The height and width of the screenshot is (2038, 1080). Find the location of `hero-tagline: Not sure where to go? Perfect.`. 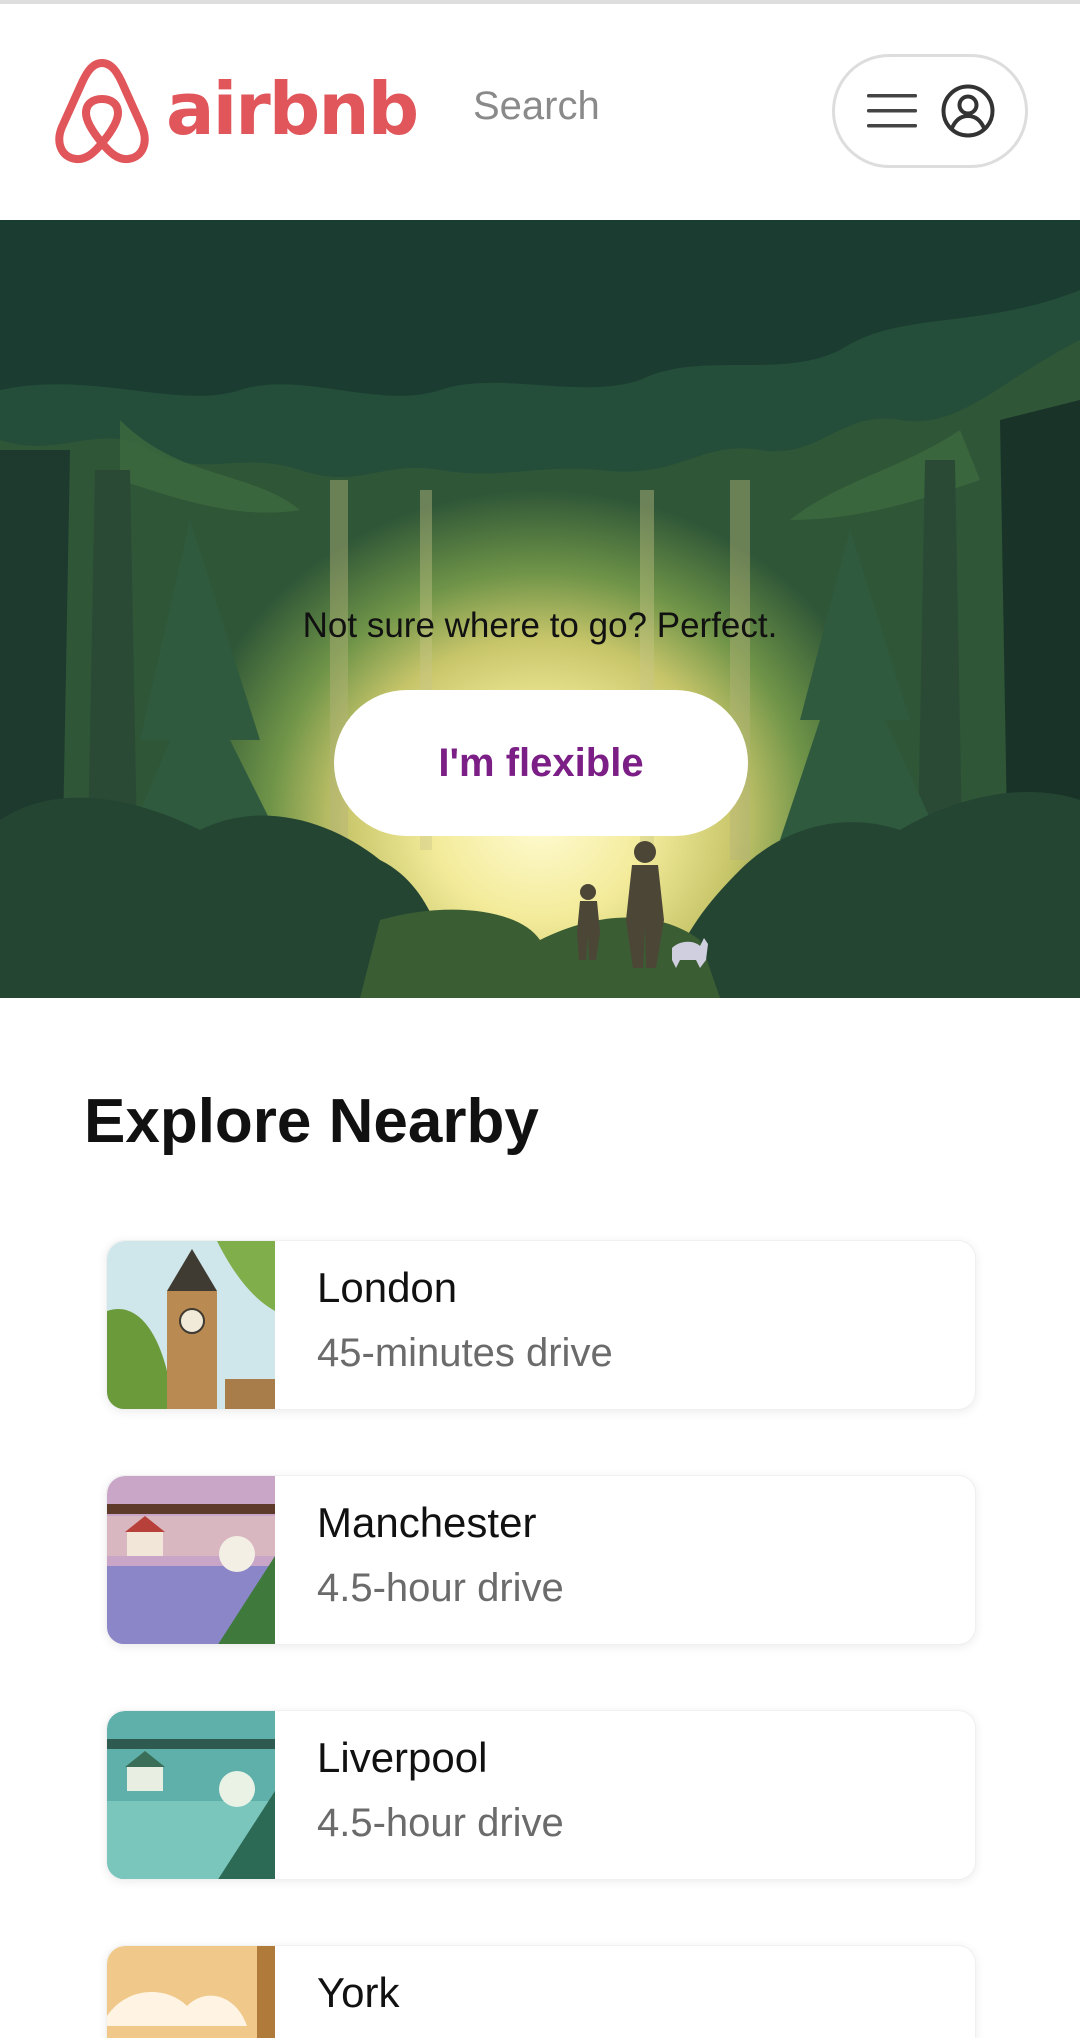

hero-tagline: Not sure where to go? Perfect. is located at coordinates (540, 625).